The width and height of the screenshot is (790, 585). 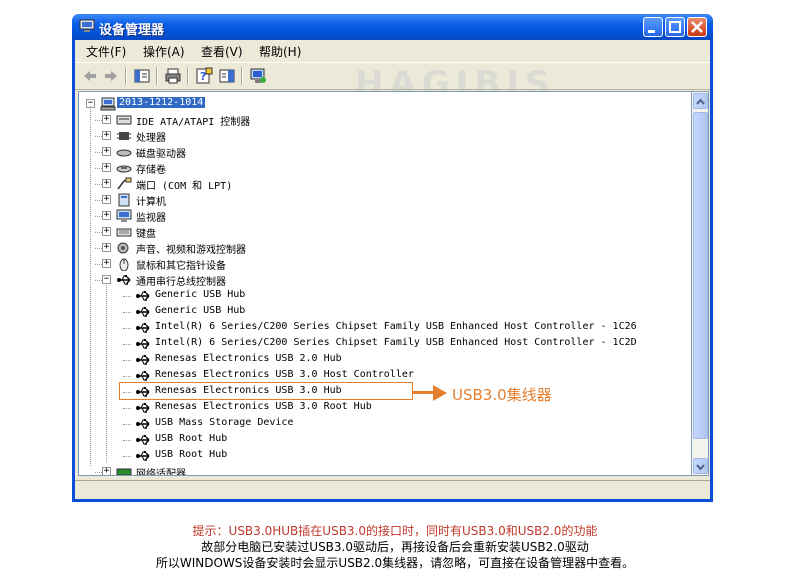 I want to click on close-icon, so click(x=697, y=27).